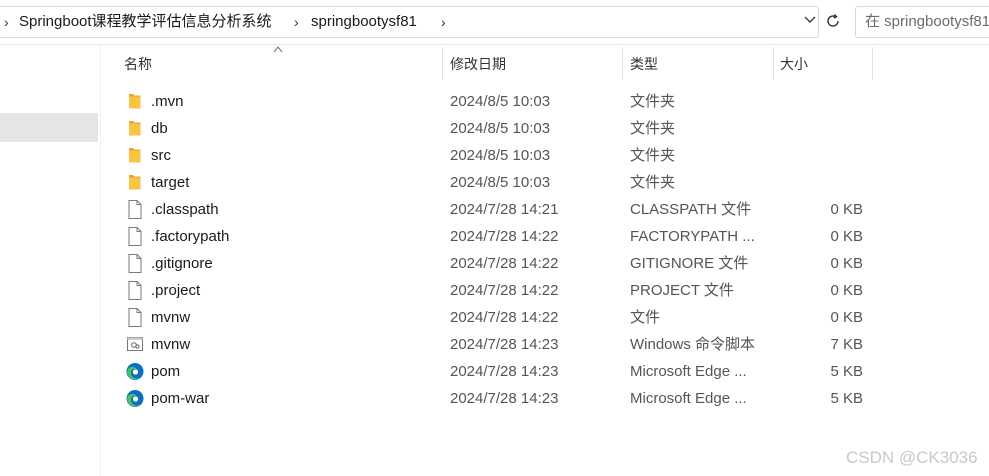 The height and width of the screenshot is (476, 989). Describe the element at coordinates (180, 398) in the screenshot. I see `file-name: pom-war` at that location.